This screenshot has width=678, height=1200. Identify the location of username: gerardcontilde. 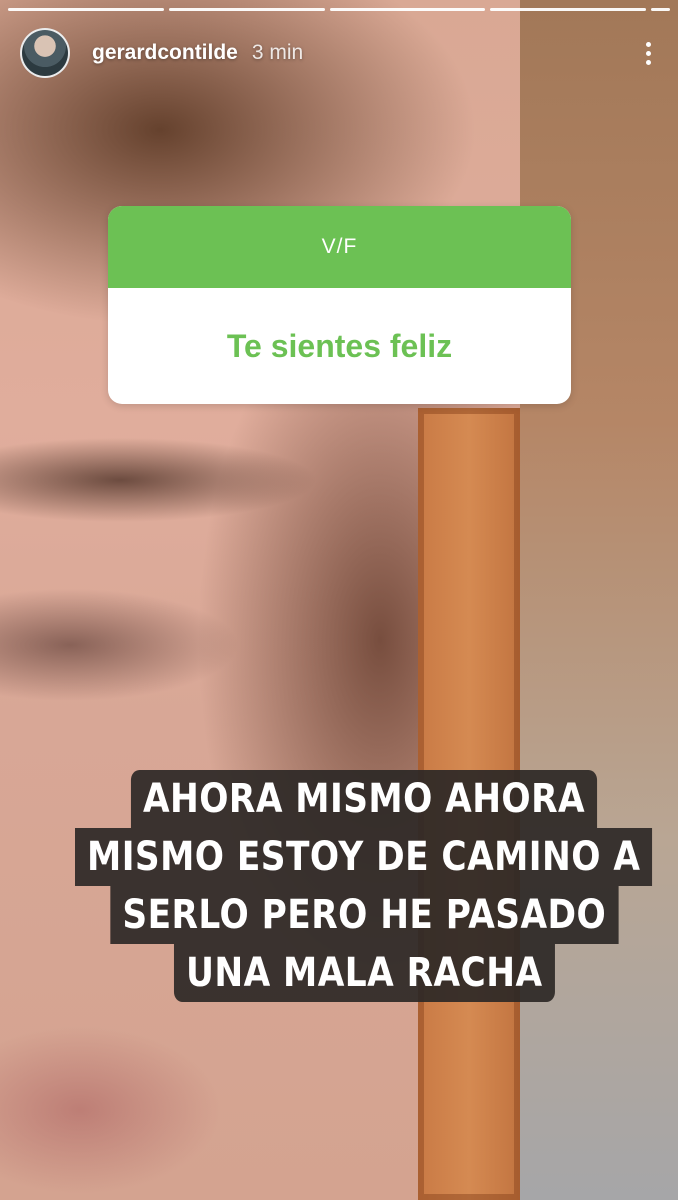
(165, 53).